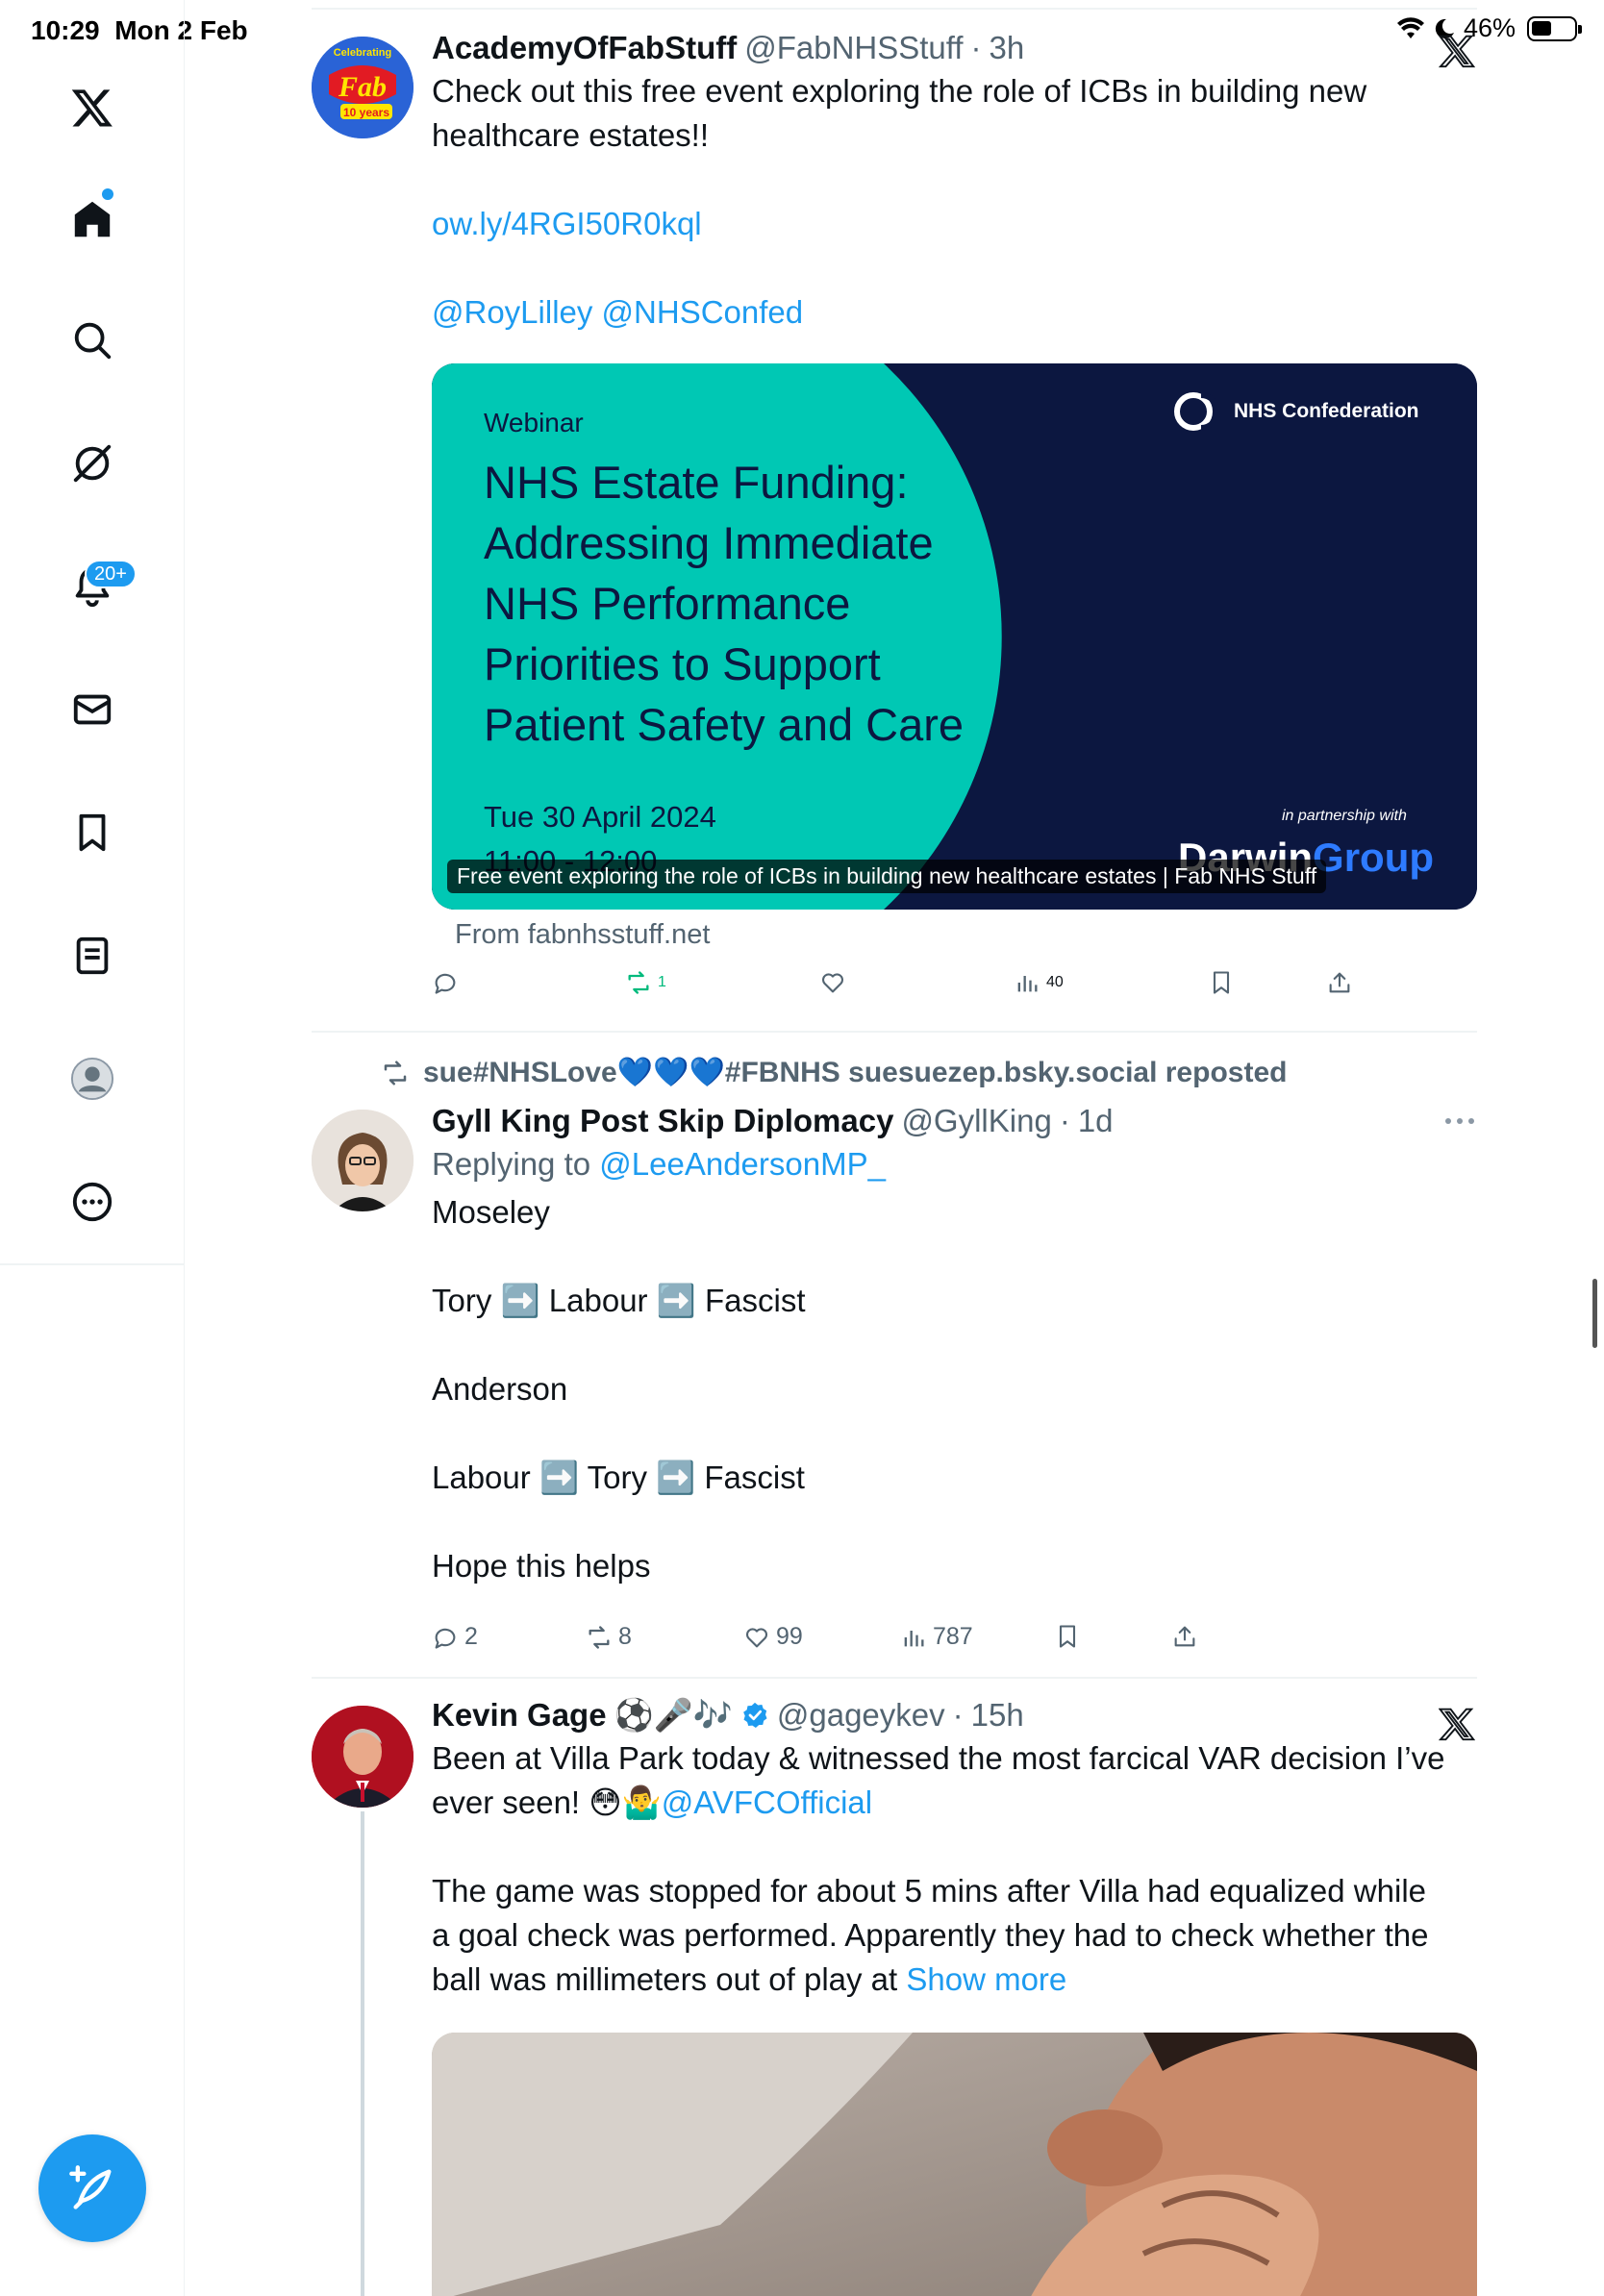  I want to click on text-segment: ball was millimeters out of play at, so click(665, 1979).